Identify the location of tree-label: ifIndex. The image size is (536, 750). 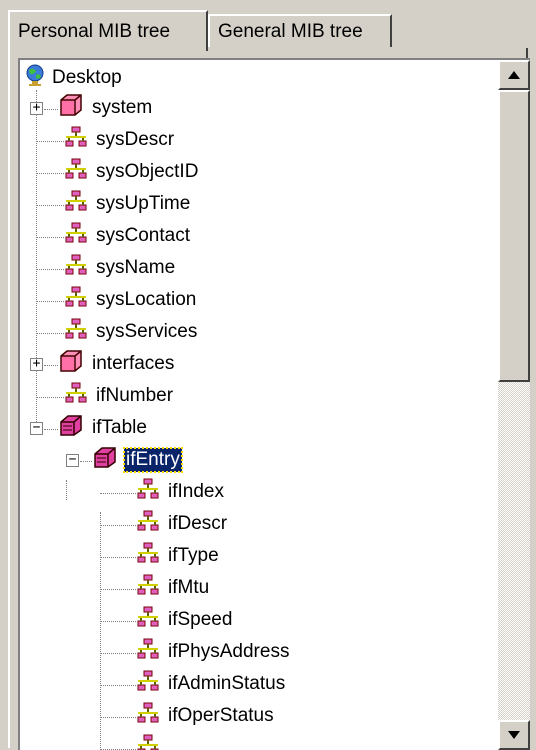
(196, 491).